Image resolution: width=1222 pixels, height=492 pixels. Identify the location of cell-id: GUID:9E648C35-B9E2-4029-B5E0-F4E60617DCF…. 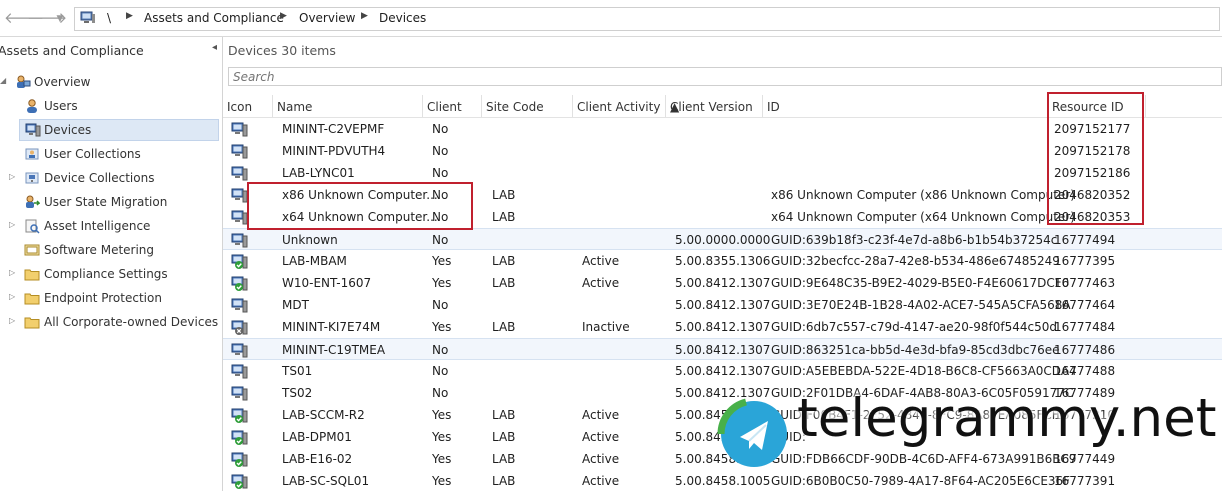
(920, 283).